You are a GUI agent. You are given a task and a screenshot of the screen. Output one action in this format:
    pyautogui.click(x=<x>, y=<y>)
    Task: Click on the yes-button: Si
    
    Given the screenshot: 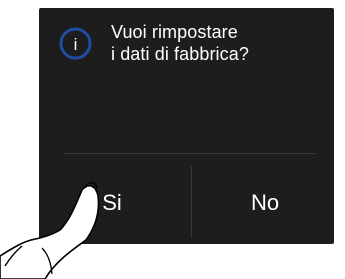 What is the action you would take?
    pyautogui.click(x=112, y=203)
    